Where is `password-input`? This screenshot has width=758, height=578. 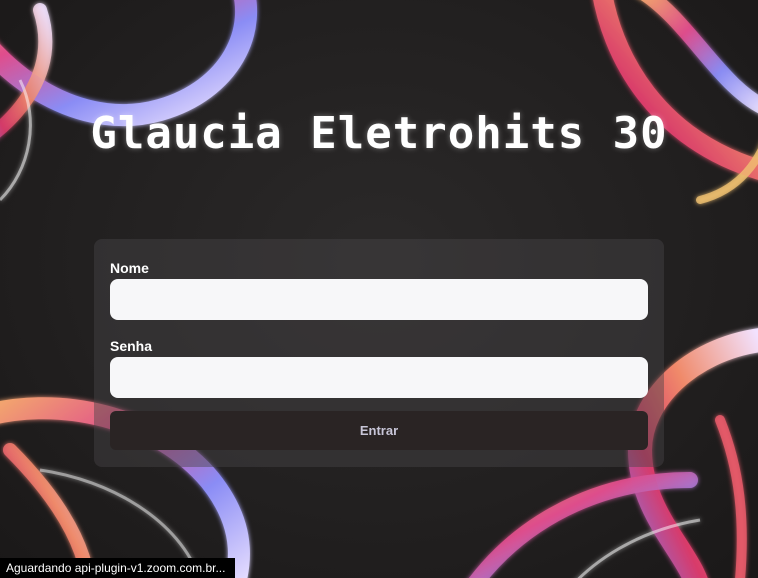 password-input is located at coordinates (379, 377).